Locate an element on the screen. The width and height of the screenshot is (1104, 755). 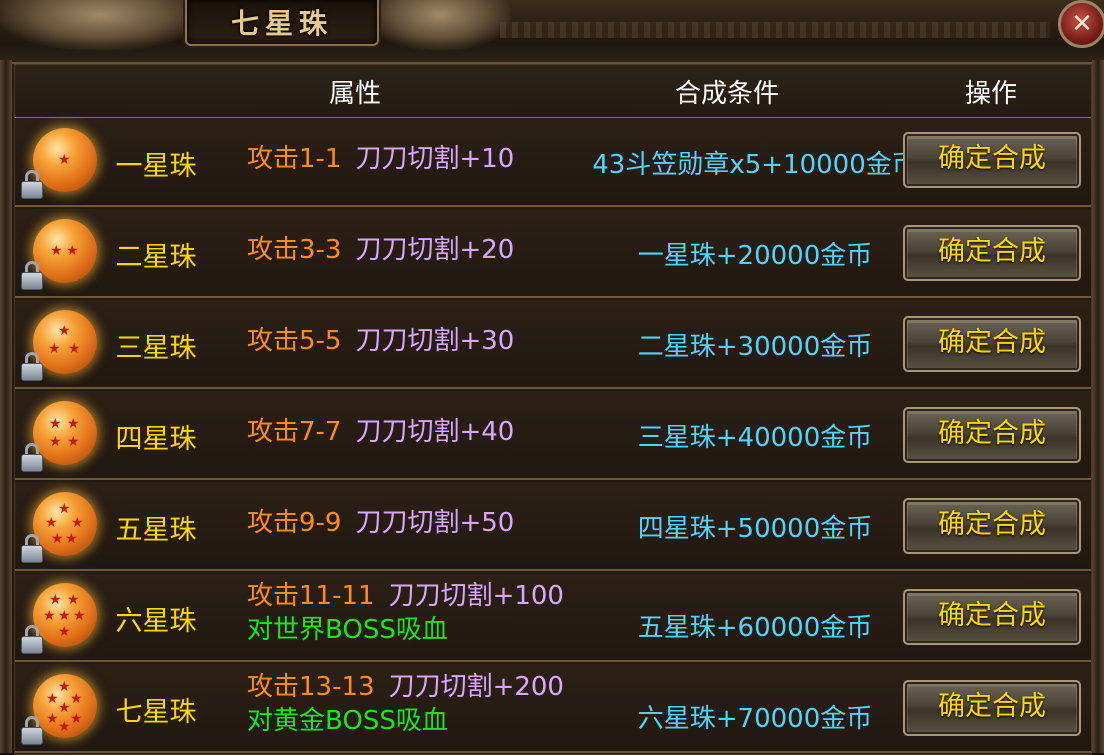
dragon-ball-item: ★ is located at coordinates (63, 165).